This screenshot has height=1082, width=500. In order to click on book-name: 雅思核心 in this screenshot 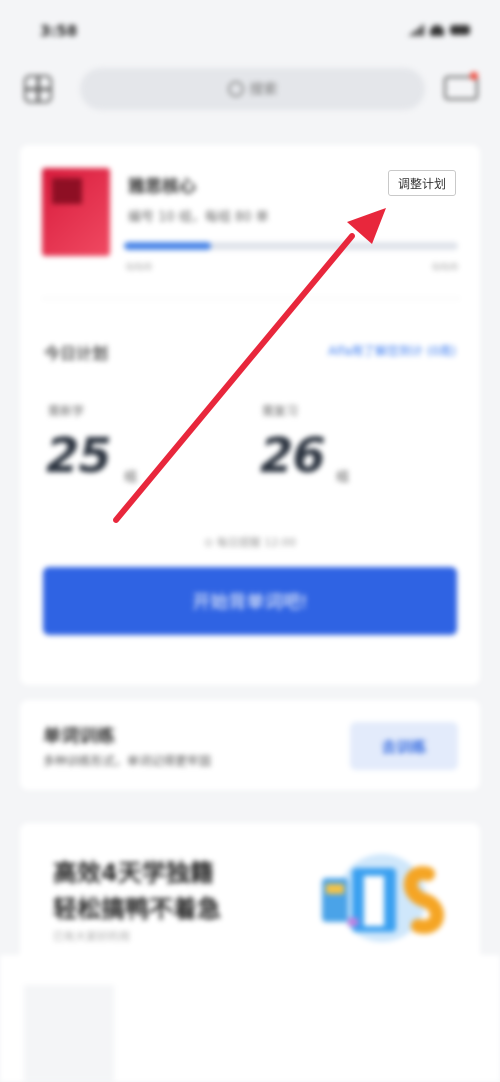, I will do `click(162, 187)`.